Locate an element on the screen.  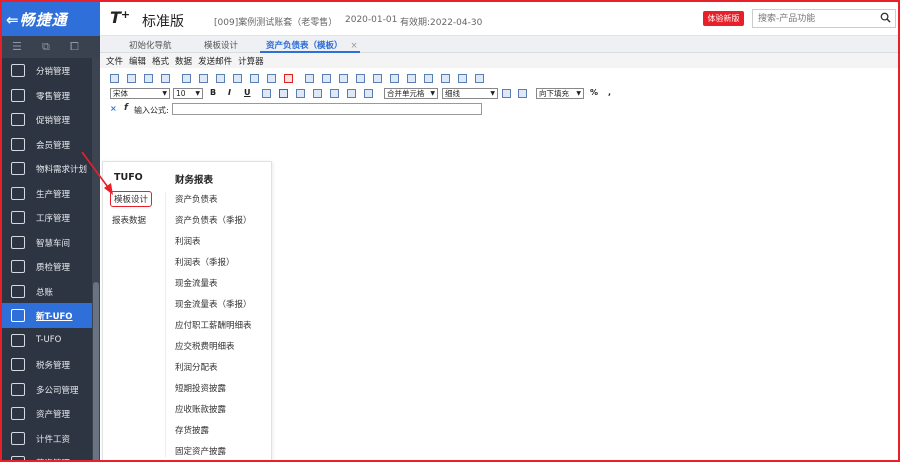
border-icon is located at coordinates (300, 93).